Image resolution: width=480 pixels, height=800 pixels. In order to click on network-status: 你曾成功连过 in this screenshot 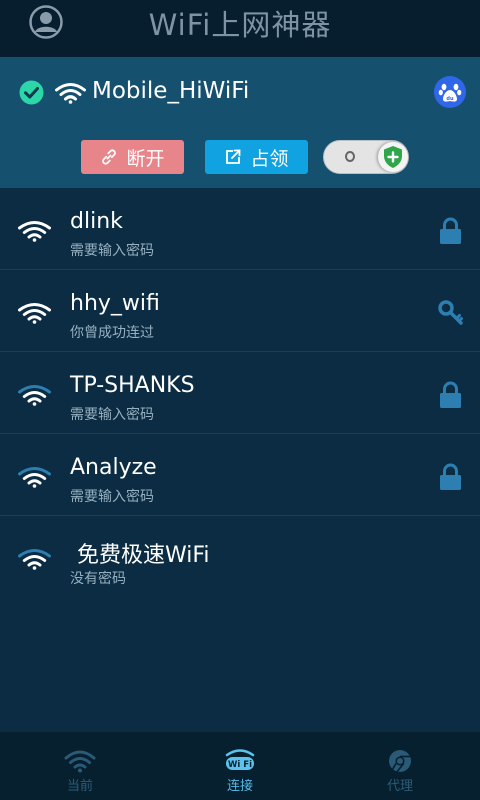, I will do `click(112, 333)`.